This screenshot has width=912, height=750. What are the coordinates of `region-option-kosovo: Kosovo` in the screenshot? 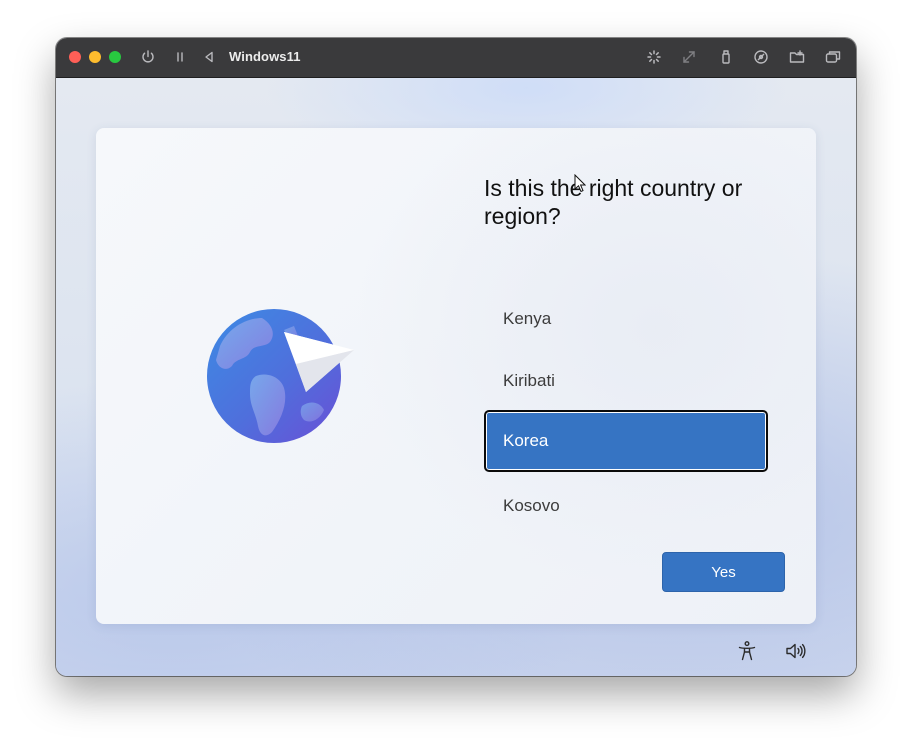 It's located at (626, 506).